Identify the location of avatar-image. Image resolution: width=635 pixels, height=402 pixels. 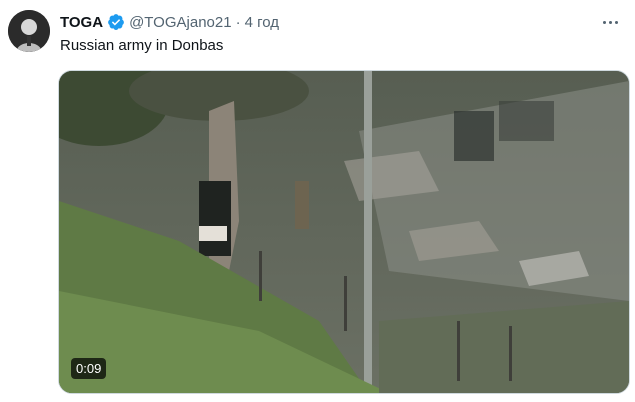
(29, 31).